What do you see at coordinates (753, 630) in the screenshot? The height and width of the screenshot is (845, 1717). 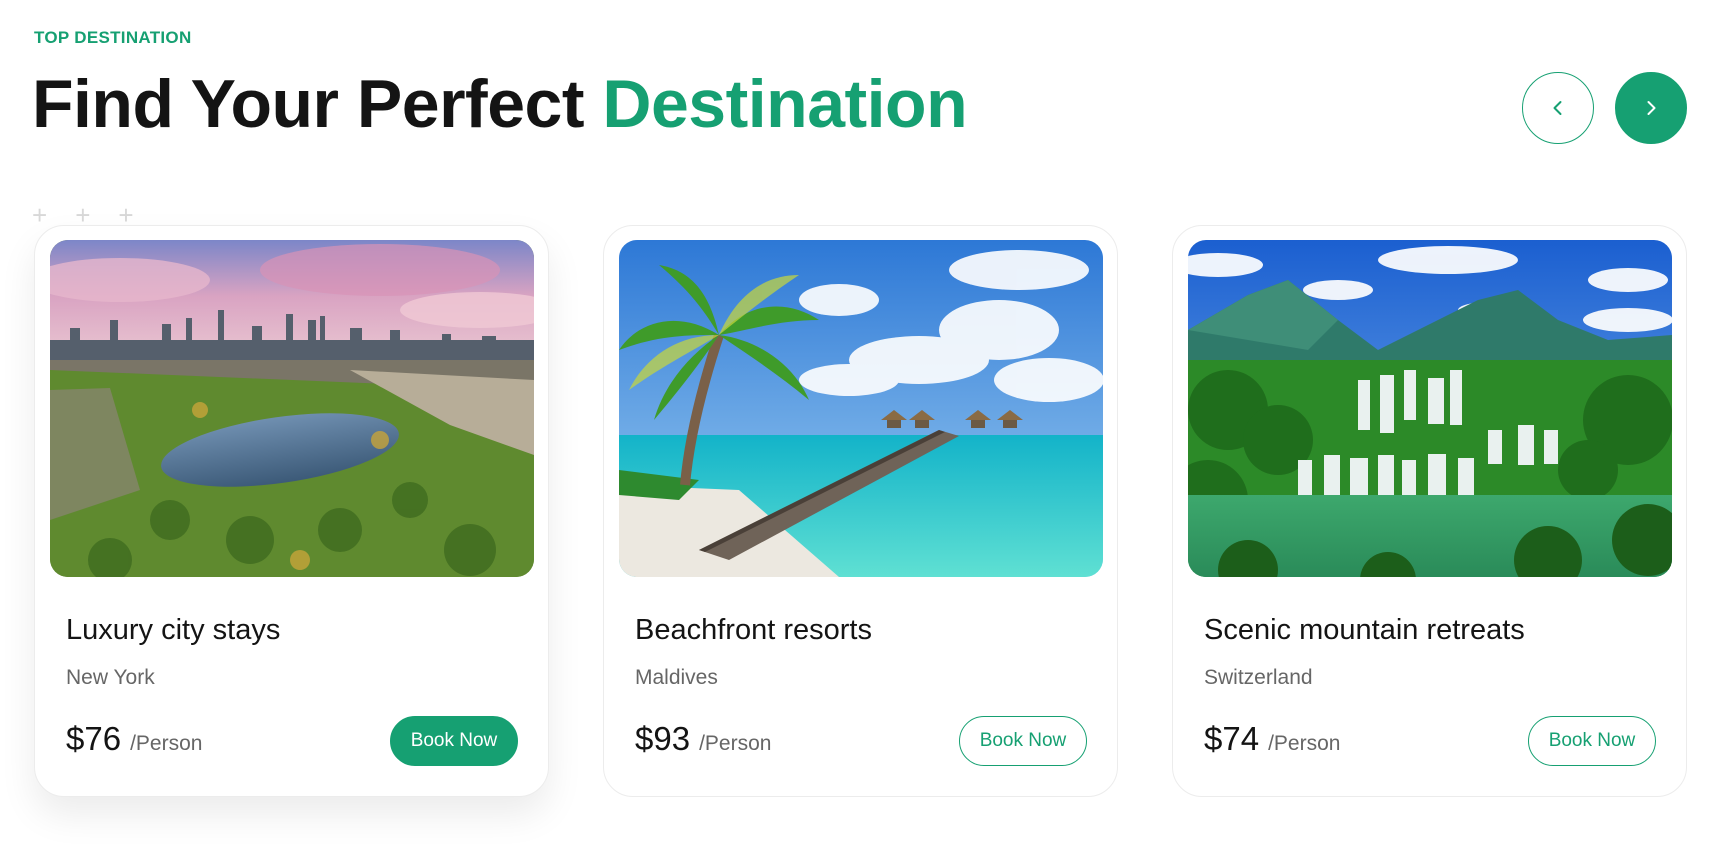 I see `card-title: Beachfront resorts` at bounding box center [753, 630].